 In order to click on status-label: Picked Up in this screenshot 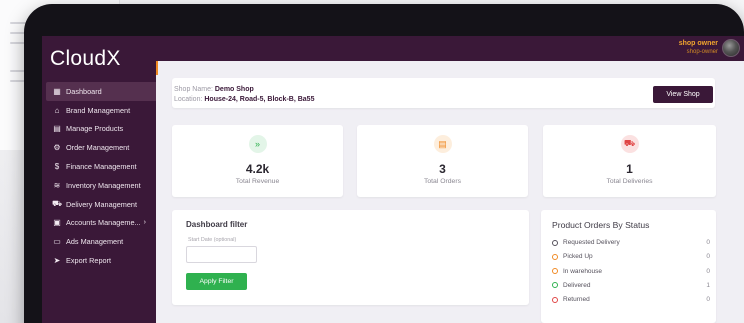, I will do `click(578, 257)`.